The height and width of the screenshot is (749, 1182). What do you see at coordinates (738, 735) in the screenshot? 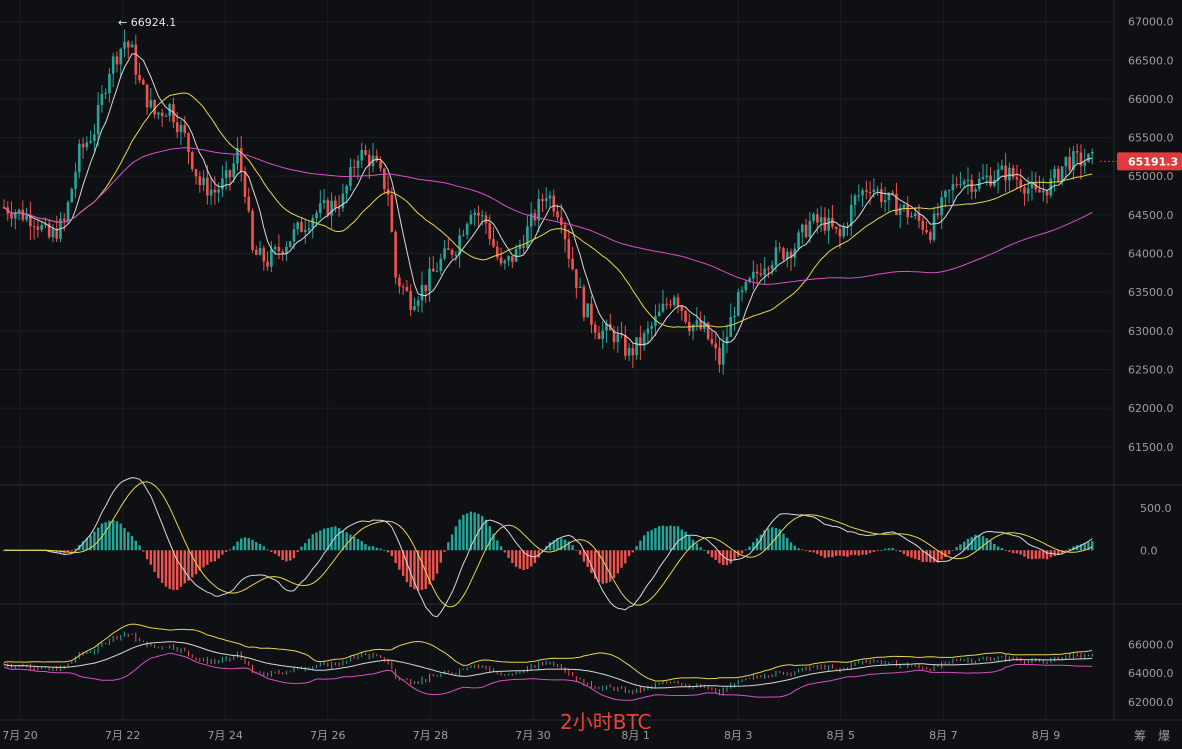
I see `time-tick-label: 8月 3` at bounding box center [738, 735].